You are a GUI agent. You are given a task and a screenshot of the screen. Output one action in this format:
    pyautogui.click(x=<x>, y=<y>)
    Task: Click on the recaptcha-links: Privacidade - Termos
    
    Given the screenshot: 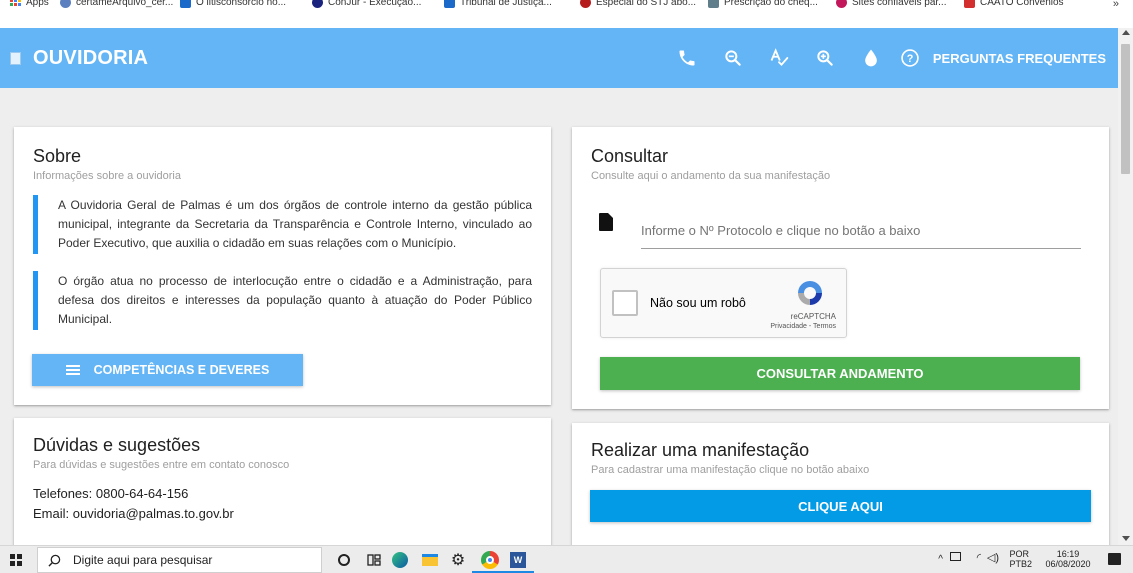 What is the action you would take?
    pyautogui.click(x=803, y=326)
    